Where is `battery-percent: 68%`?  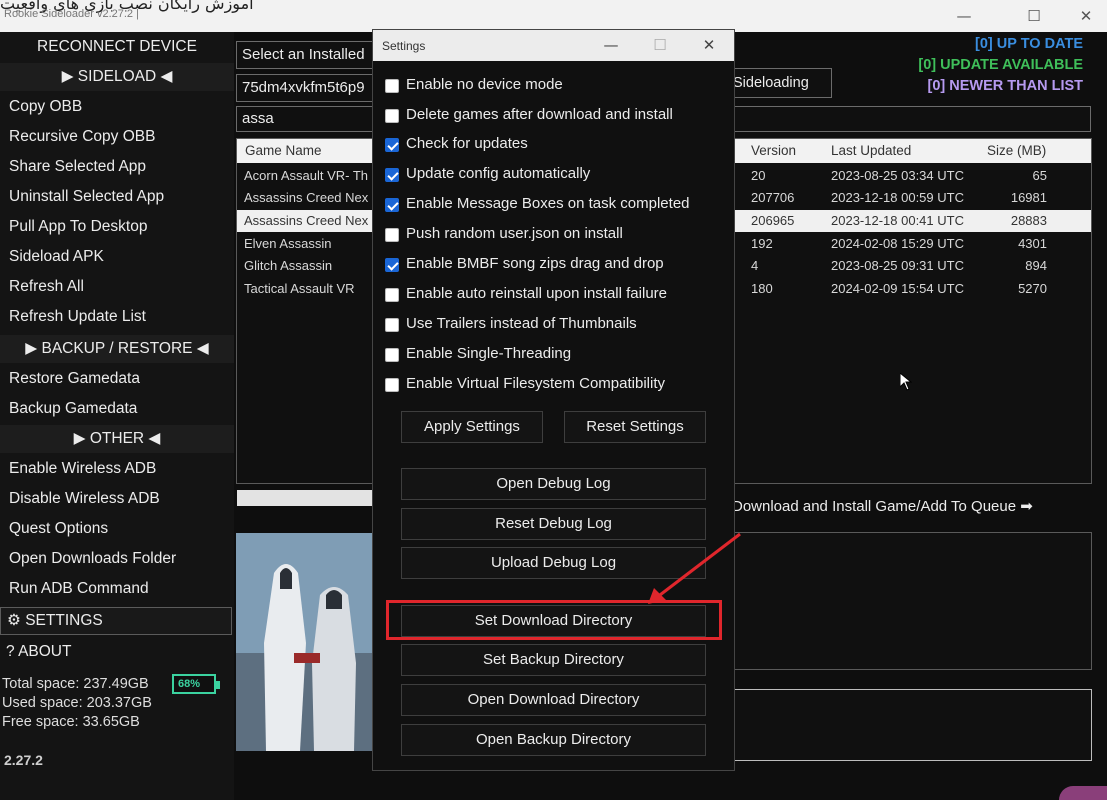 battery-percent: 68% is located at coordinates (189, 684).